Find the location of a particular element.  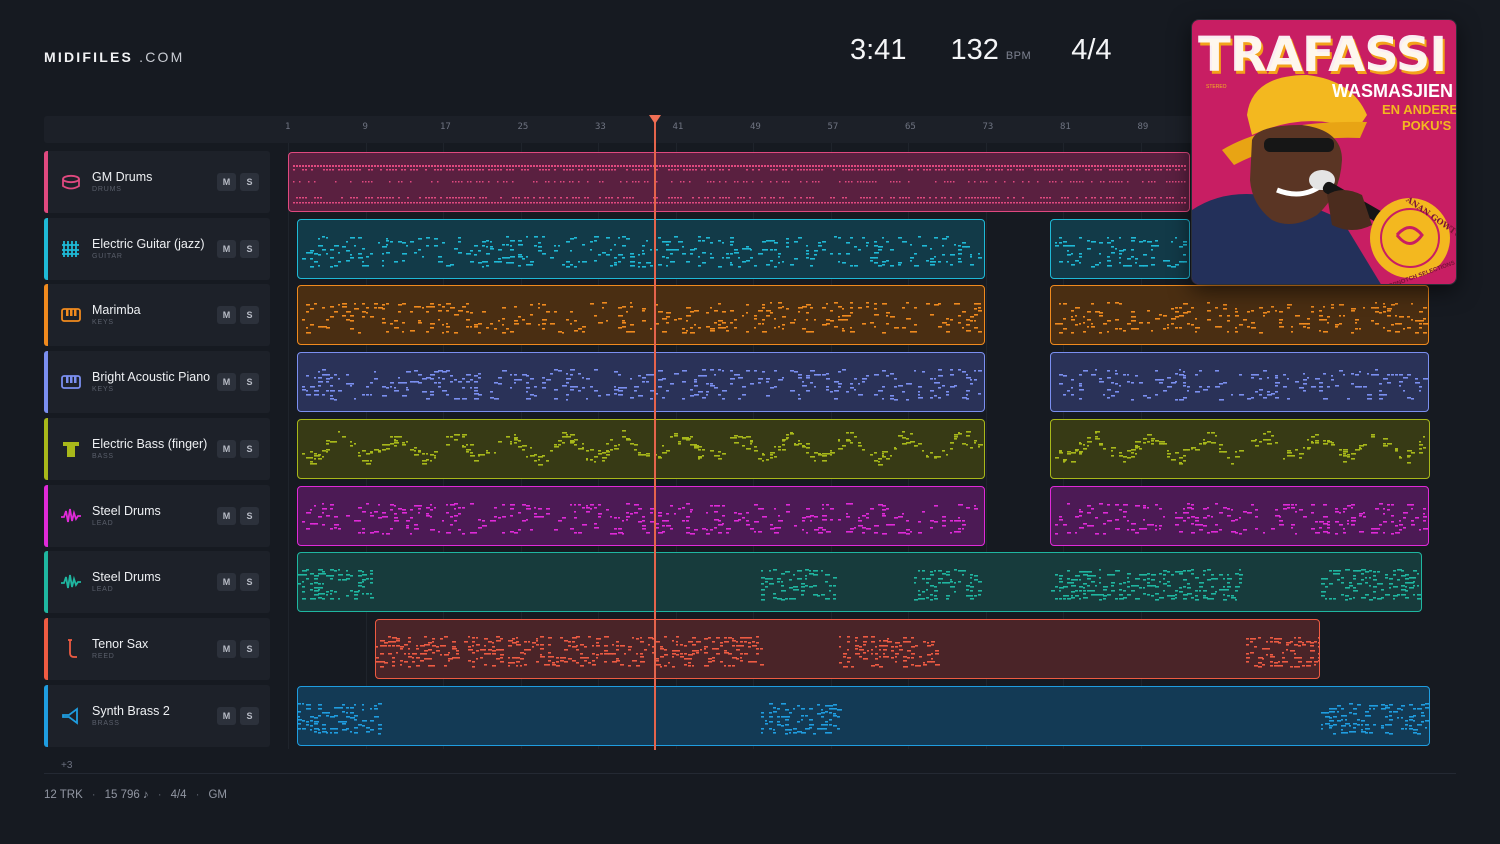

brand-logo: MIDIFILES .COM is located at coordinates (114, 57).